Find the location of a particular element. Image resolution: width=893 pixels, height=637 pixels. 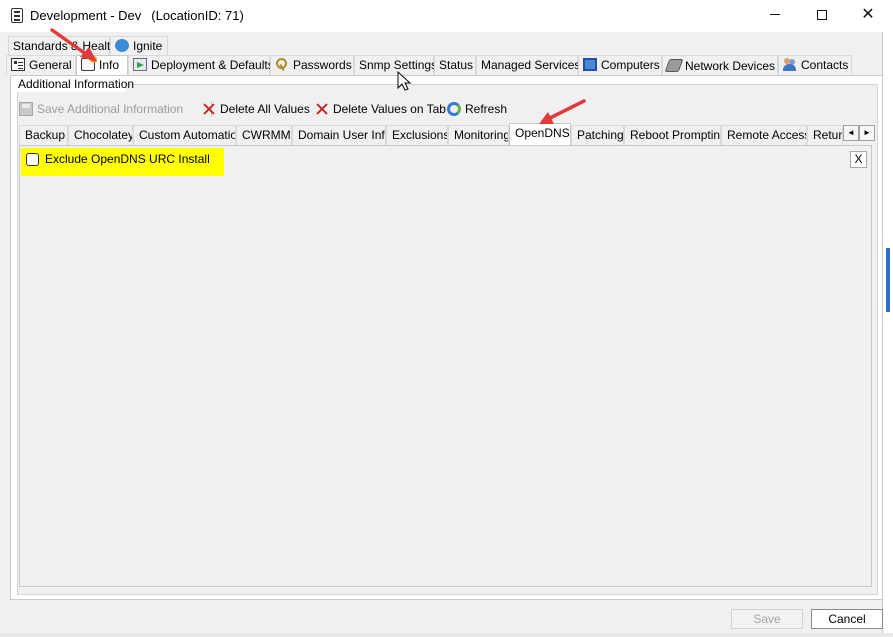

chevron-left-icon: ◄ is located at coordinates (851, 132).